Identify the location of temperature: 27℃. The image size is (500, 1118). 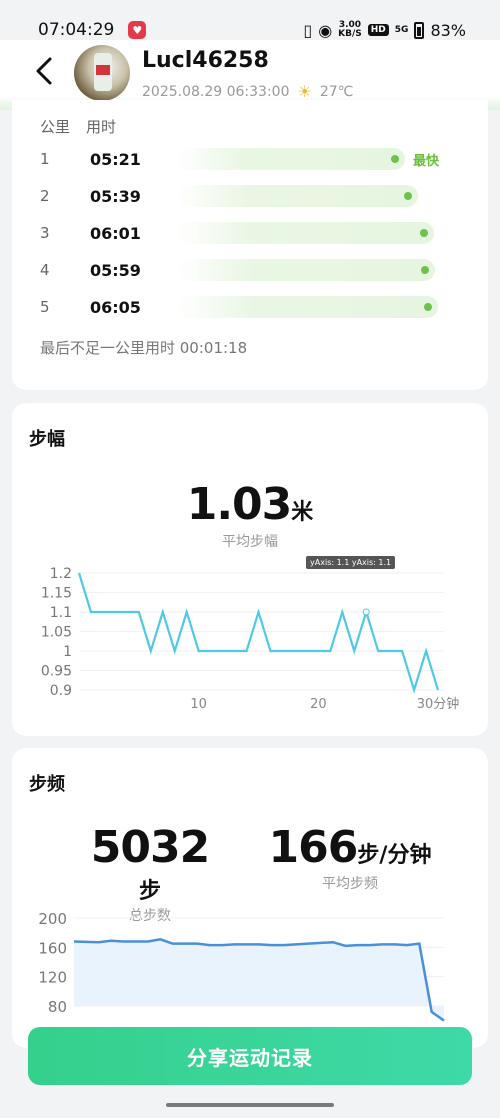
(336, 91).